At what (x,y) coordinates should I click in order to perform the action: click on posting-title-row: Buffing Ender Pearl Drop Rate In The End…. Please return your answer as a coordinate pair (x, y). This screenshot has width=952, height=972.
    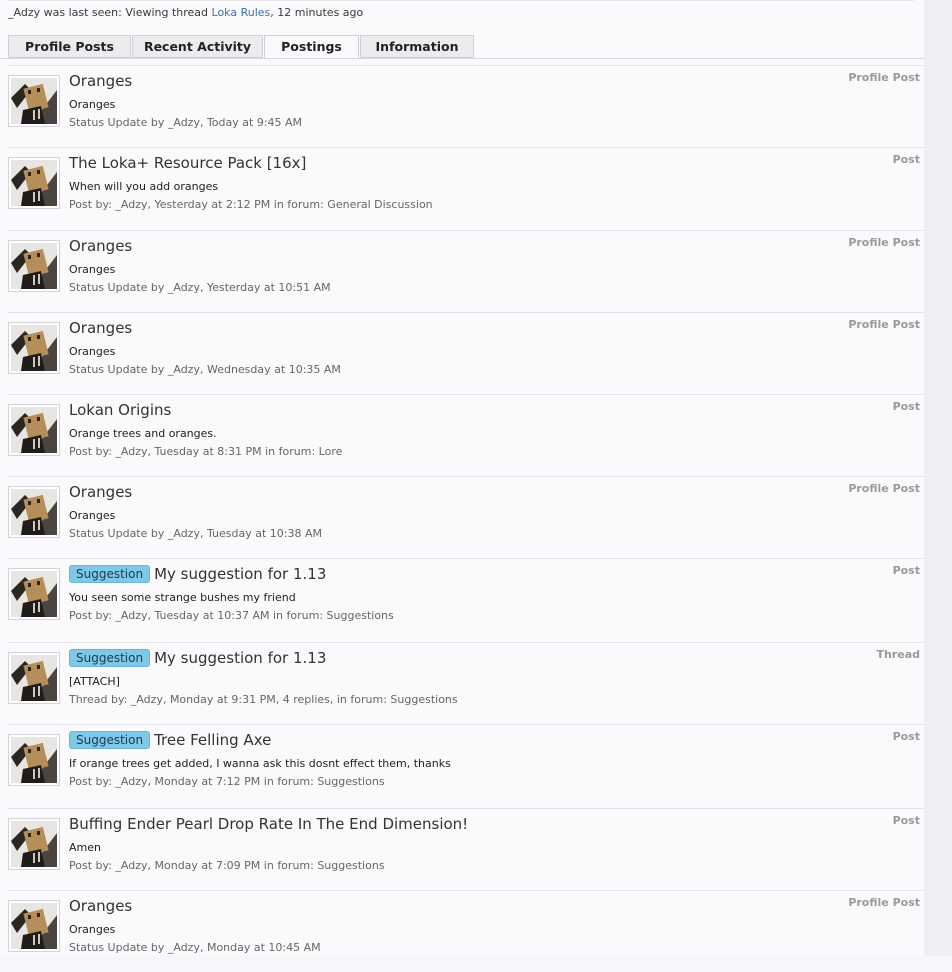
    Looking at the image, I should click on (268, 824).